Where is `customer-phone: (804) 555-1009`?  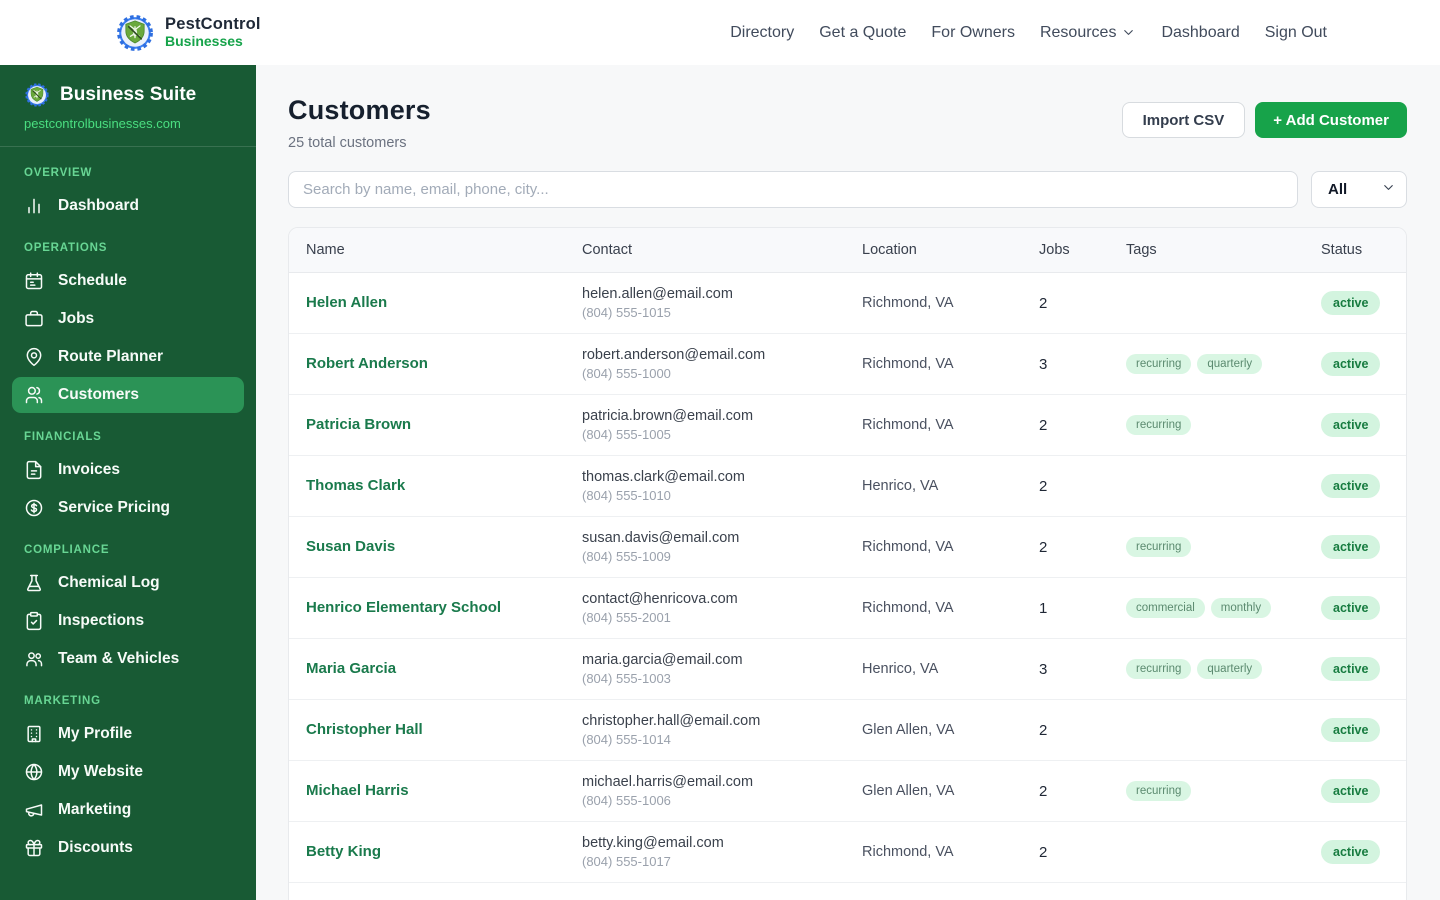 customer-phone: (804) 555-1009 is located at coordinates (626, 556).